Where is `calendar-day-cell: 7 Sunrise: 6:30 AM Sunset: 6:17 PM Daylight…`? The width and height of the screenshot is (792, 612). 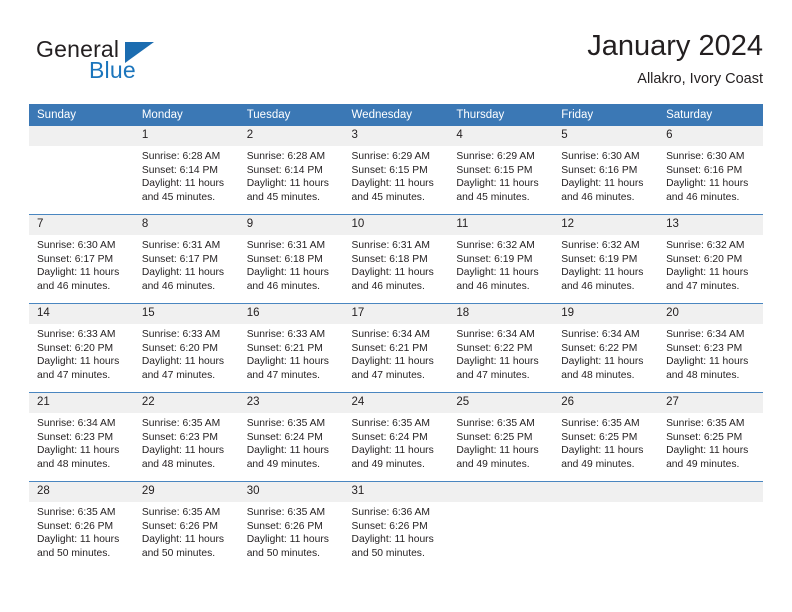
calendar-day-cell: 7 Sunrise: 6:30 AM Sunset: 6:17 PM Daylight… is located at coordinates (81, 259).